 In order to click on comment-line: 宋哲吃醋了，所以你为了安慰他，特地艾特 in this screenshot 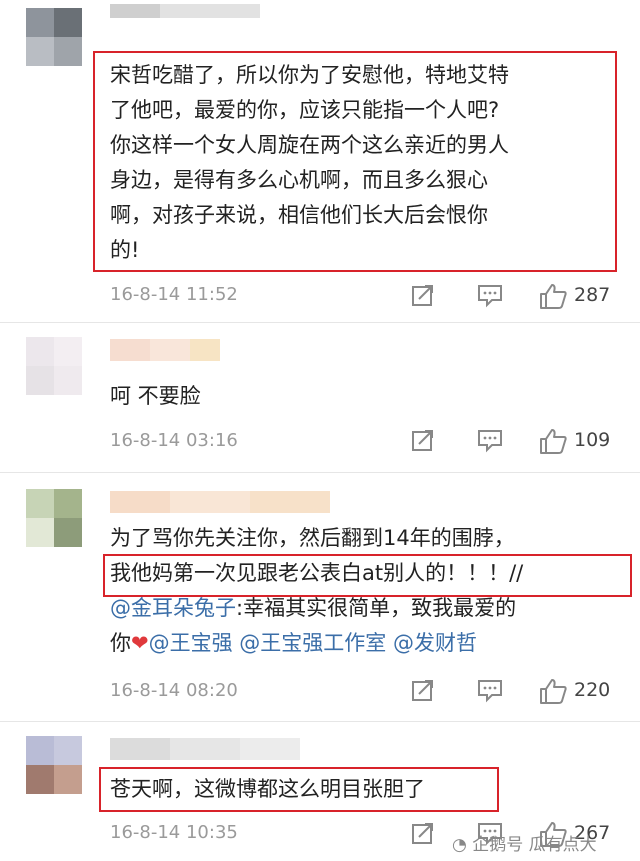, I will do `click(309, 75)`.